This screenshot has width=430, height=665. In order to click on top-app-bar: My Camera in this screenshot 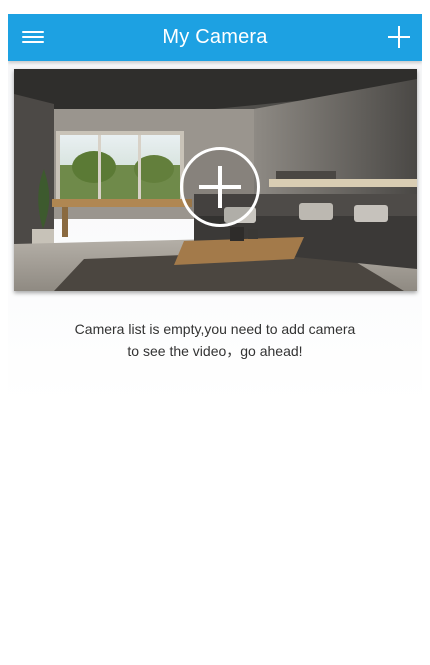, I will do `click(215, 37)`.